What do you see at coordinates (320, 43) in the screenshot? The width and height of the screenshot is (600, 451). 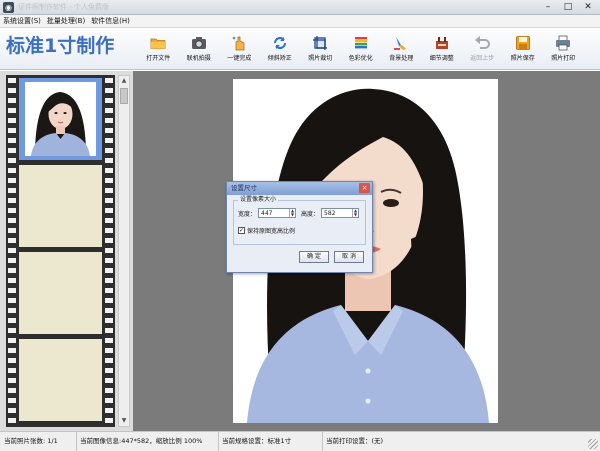 I see `crop-icon` at bounding box center [320, 43].